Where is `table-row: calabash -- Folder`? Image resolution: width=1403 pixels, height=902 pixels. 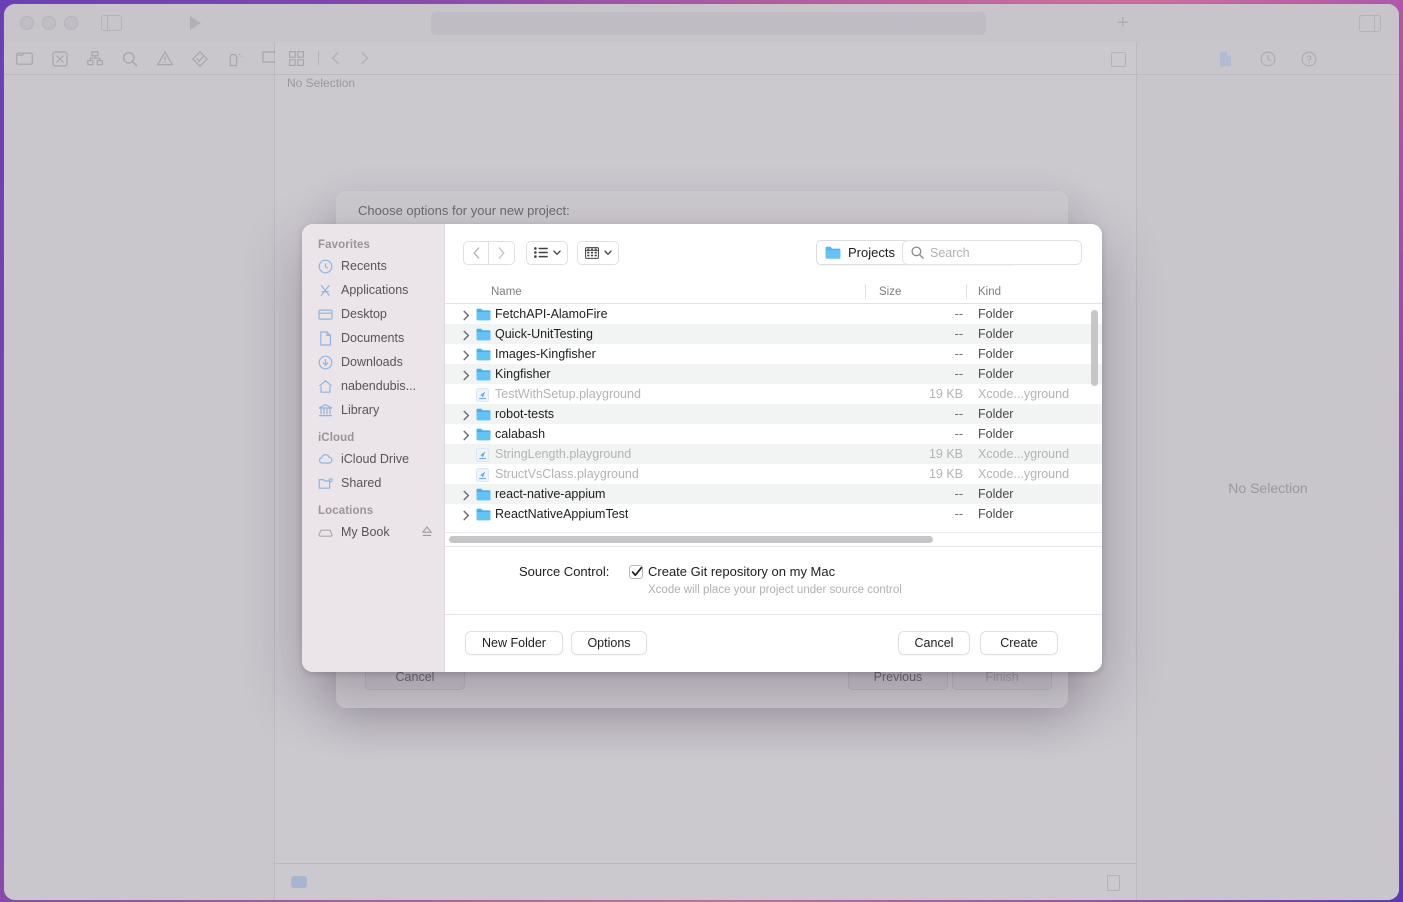
table-row: calabash -- Folder is located at coordinates (773, 434).